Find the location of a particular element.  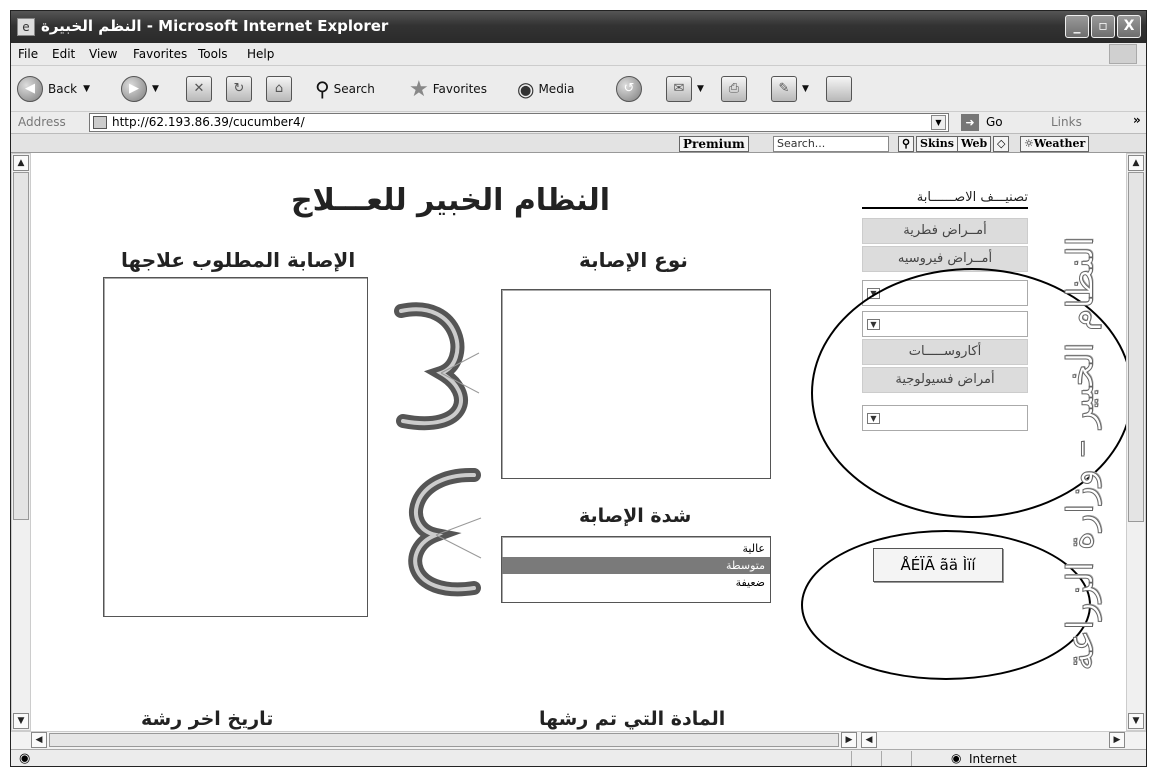

discuss-button is located at coordinates (841, 89).